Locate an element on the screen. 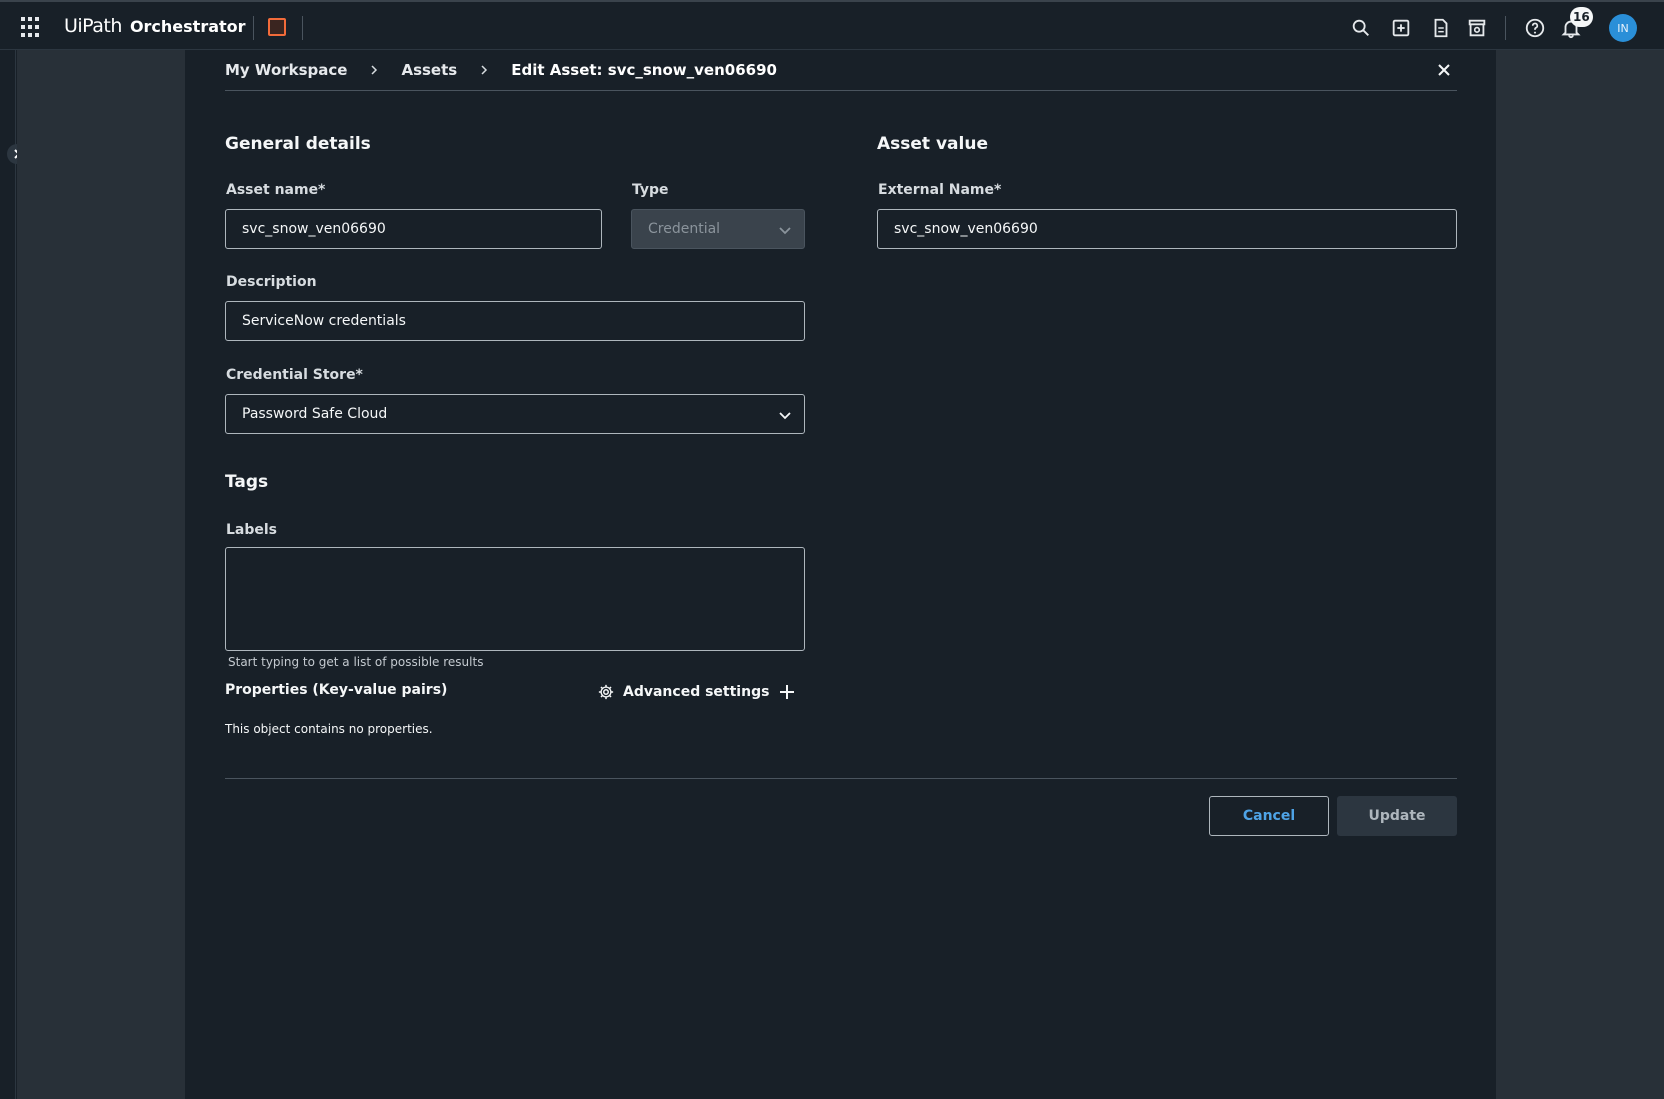  notification-badge: 16 is located at coordinates (1581, 17).